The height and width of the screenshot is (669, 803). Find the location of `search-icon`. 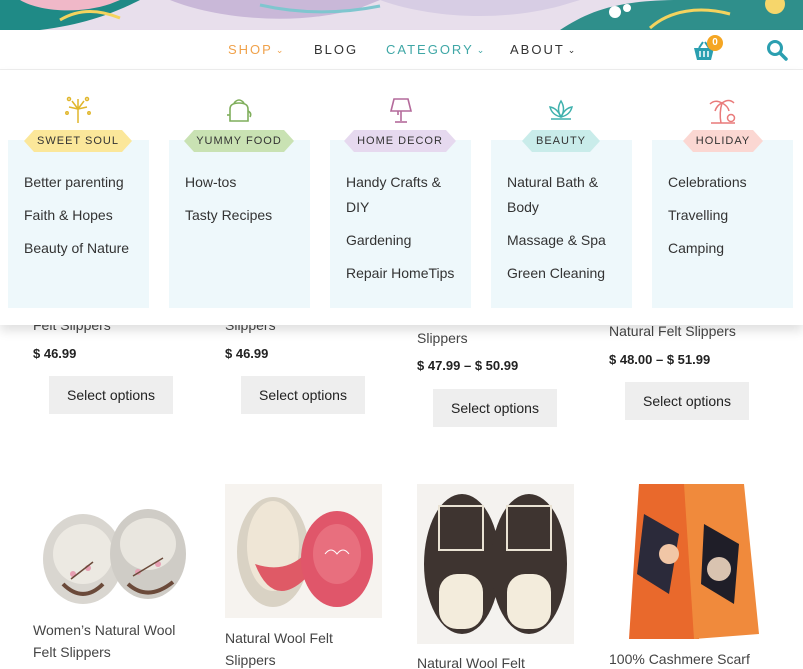

search-icon is located at coordinates (777, 50).